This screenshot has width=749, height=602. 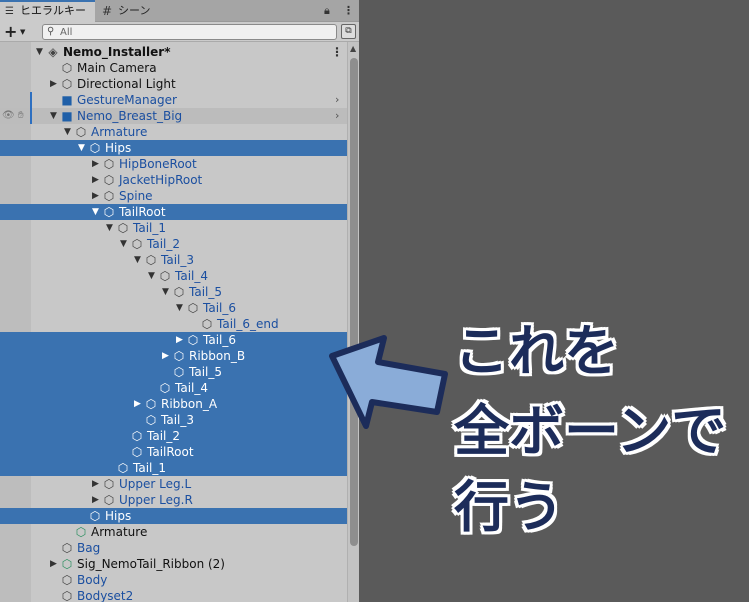 What do you see at coordinates (89, 548) in the screenshot?
I see `tree-row-label: Bag` at bounding box center [89, 548].